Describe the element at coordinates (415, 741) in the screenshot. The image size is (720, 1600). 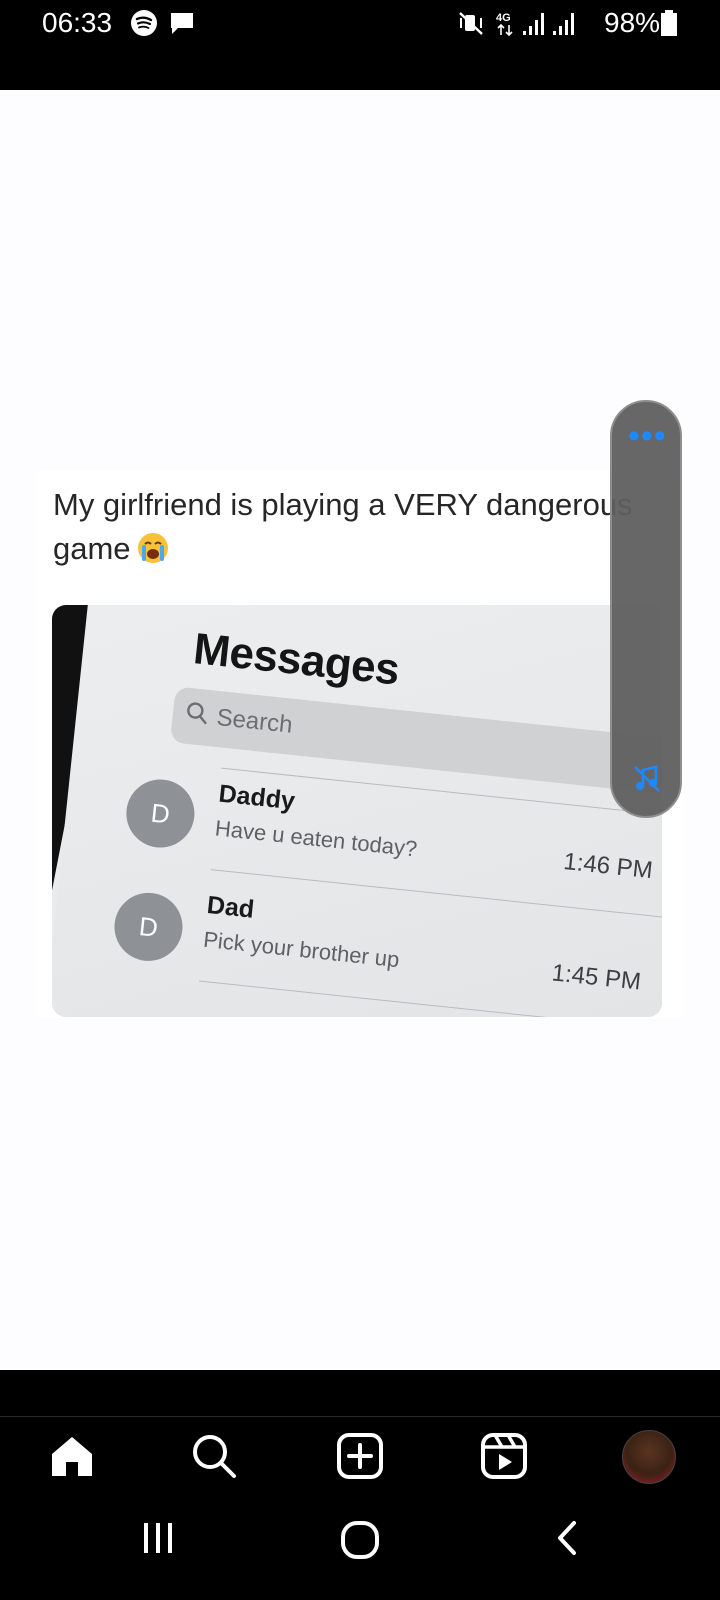
I see `messages-search-bar: Search` at that location.